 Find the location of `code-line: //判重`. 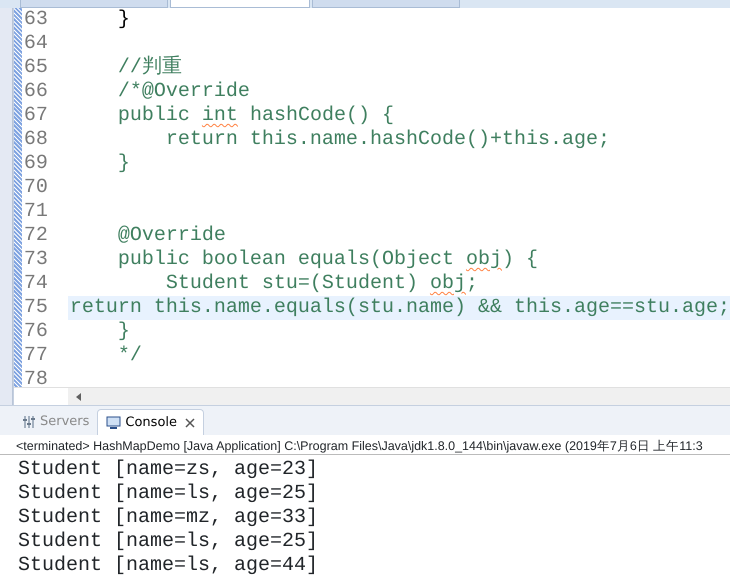

code-line: //判重 is located at coordinates (149, 68).